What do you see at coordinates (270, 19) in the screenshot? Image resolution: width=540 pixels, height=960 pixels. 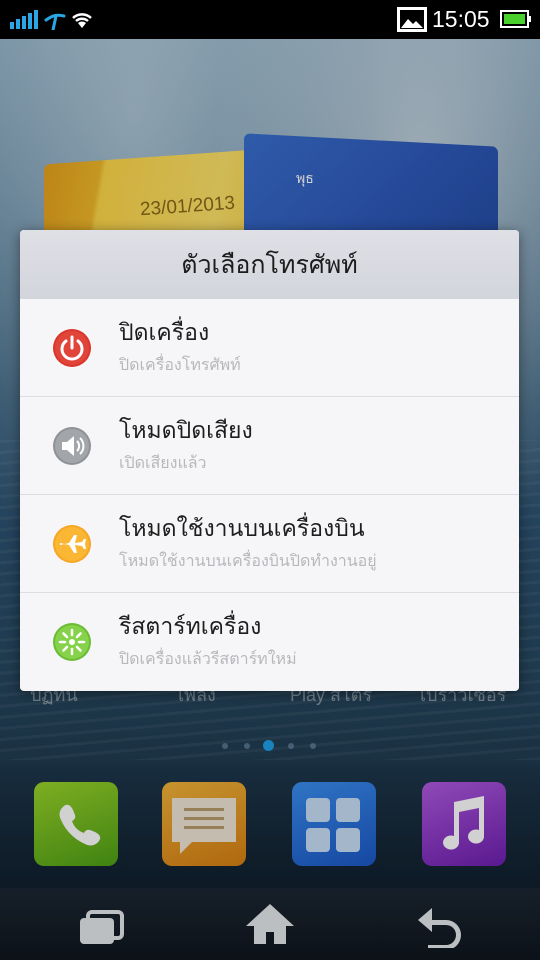 I see `status-bar: 15:05` at bounding box center [270, 19].